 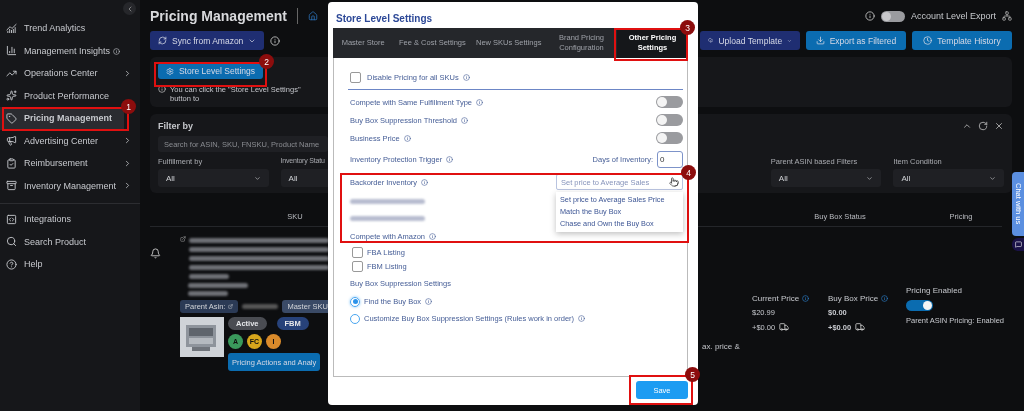 I want to click on sidebar-item: Reimbursement, so click(x=68, y=163).